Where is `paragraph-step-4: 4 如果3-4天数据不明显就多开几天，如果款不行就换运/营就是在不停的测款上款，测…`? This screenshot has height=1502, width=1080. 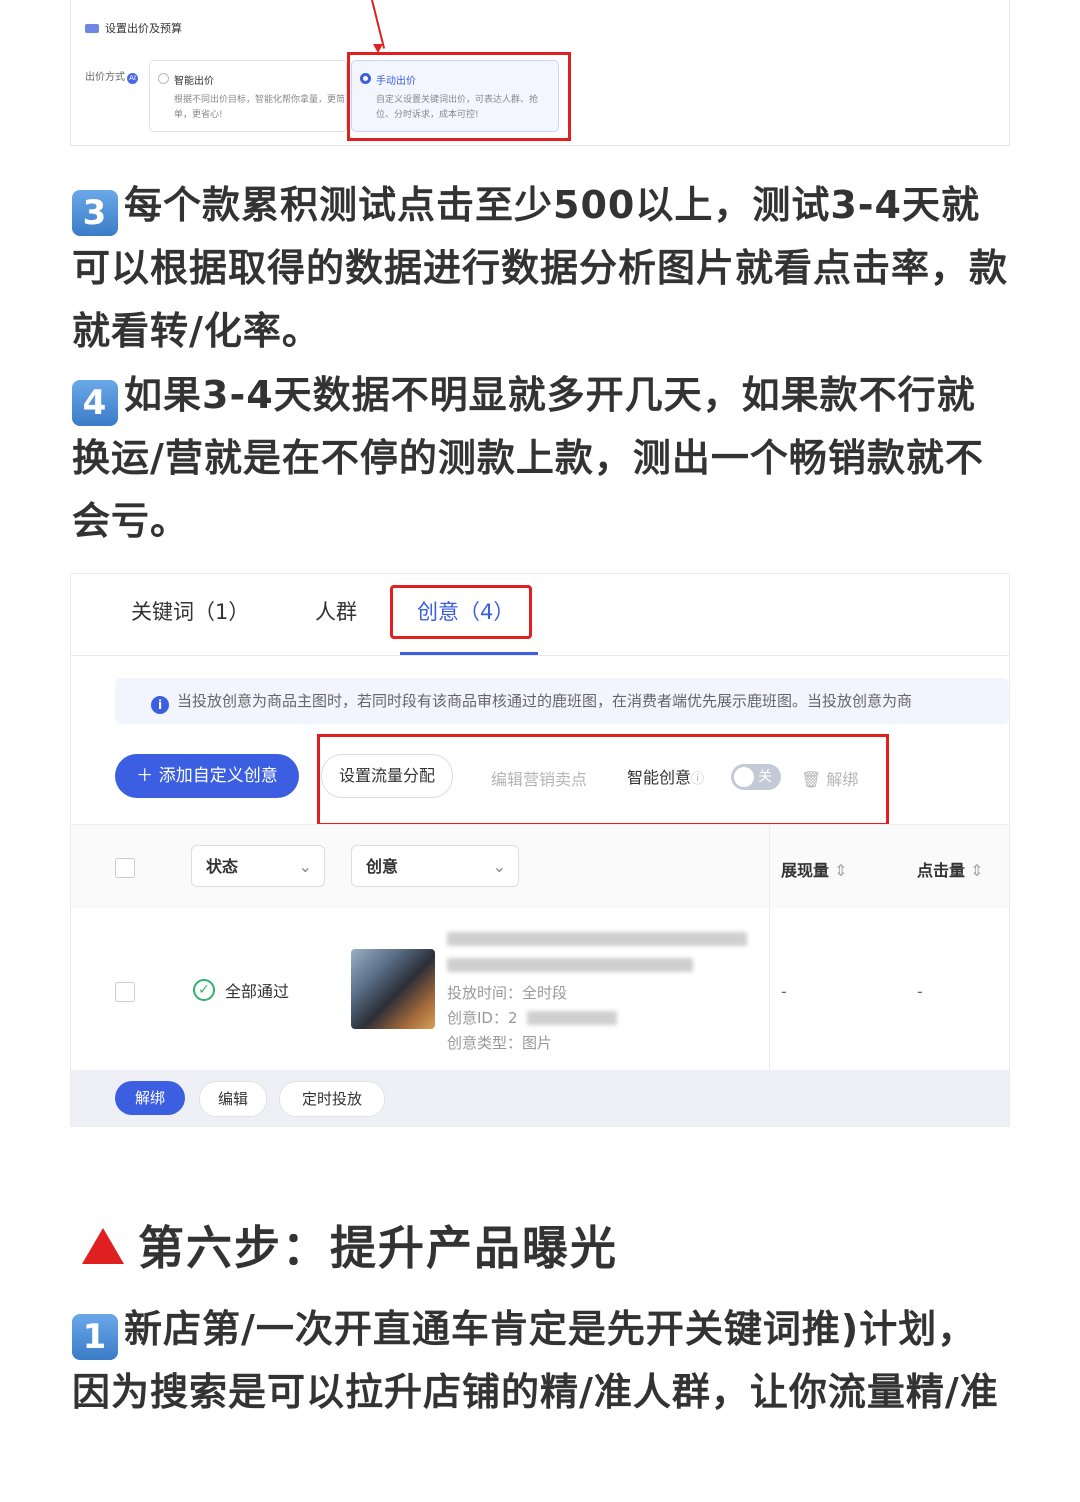
paragraph-step-4: 4 如果3-4天数据不明显就多开几天，如果款不行就换运/营就是在不停的测款上款，测… is located at coordinates (528, 458).